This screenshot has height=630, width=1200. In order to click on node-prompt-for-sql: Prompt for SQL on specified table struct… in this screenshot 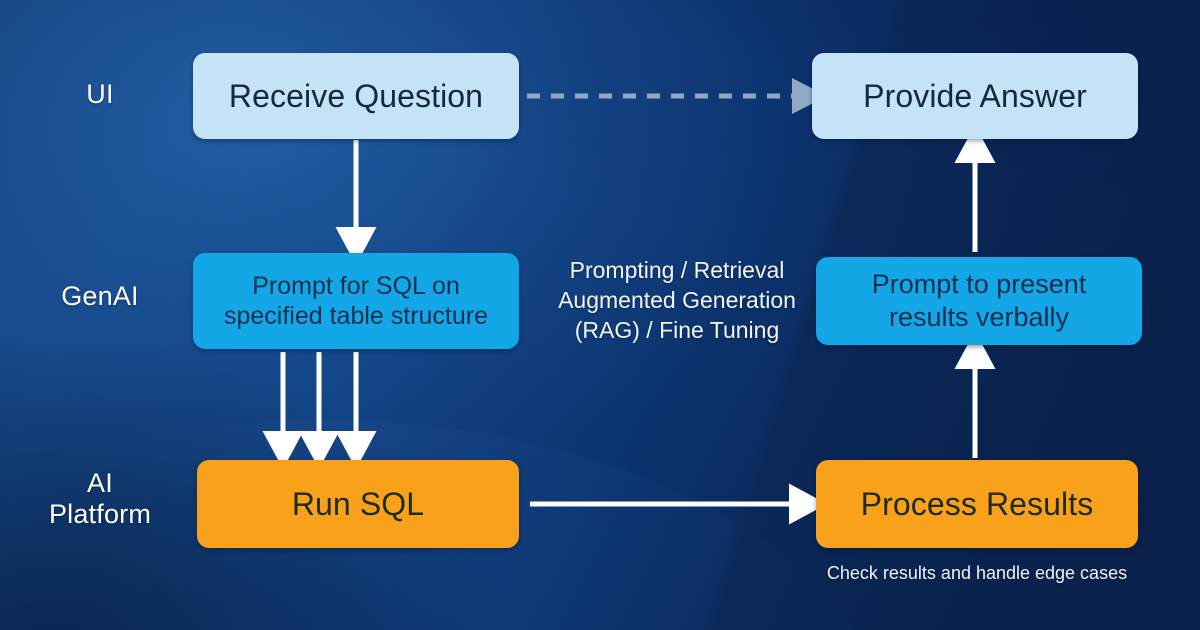, I will do `click(356, 301)`.